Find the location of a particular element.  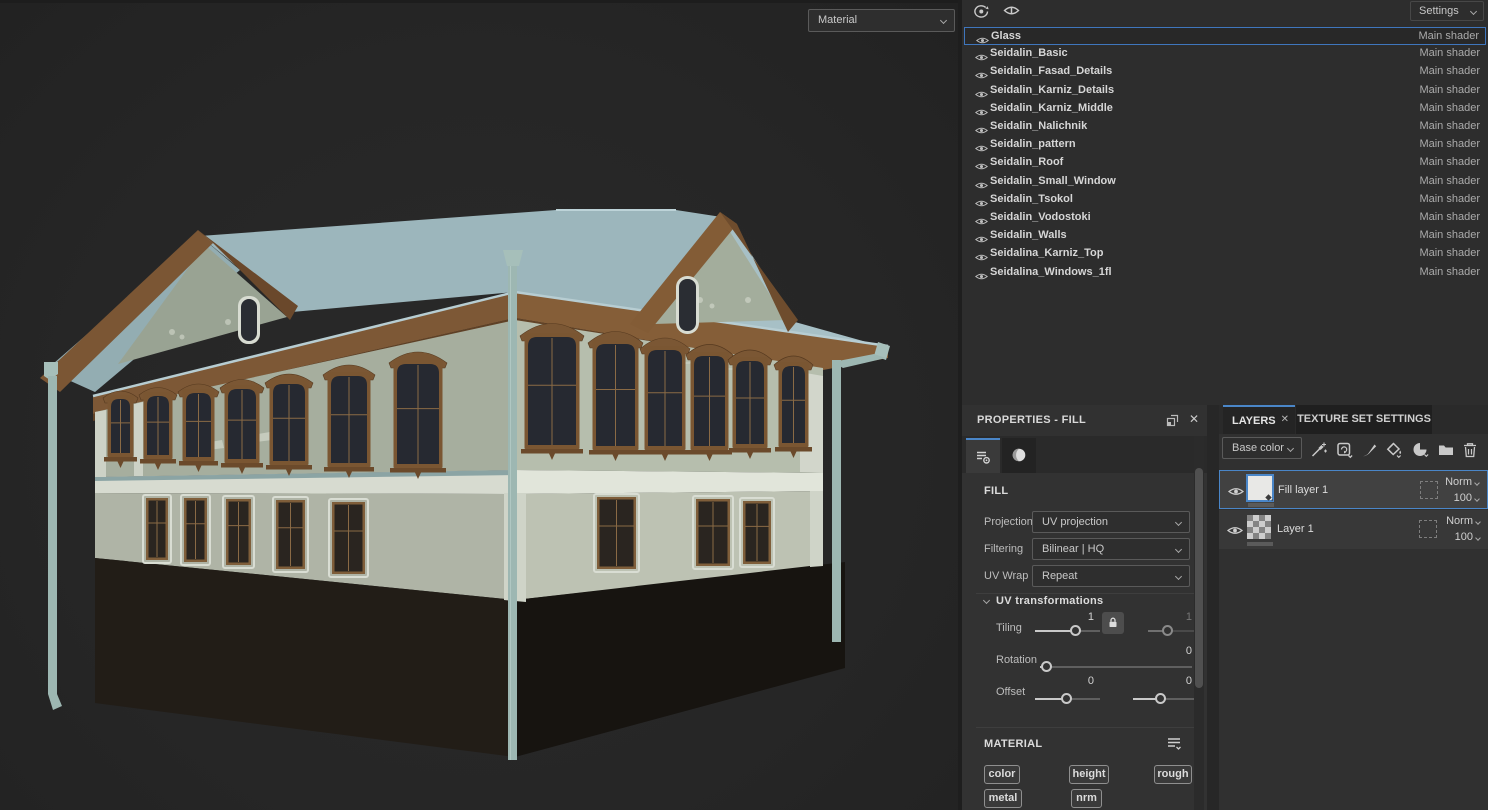

texture-set-row: Seidalin_Fasad_Details Main shader is located at coordinates (1225, 72).